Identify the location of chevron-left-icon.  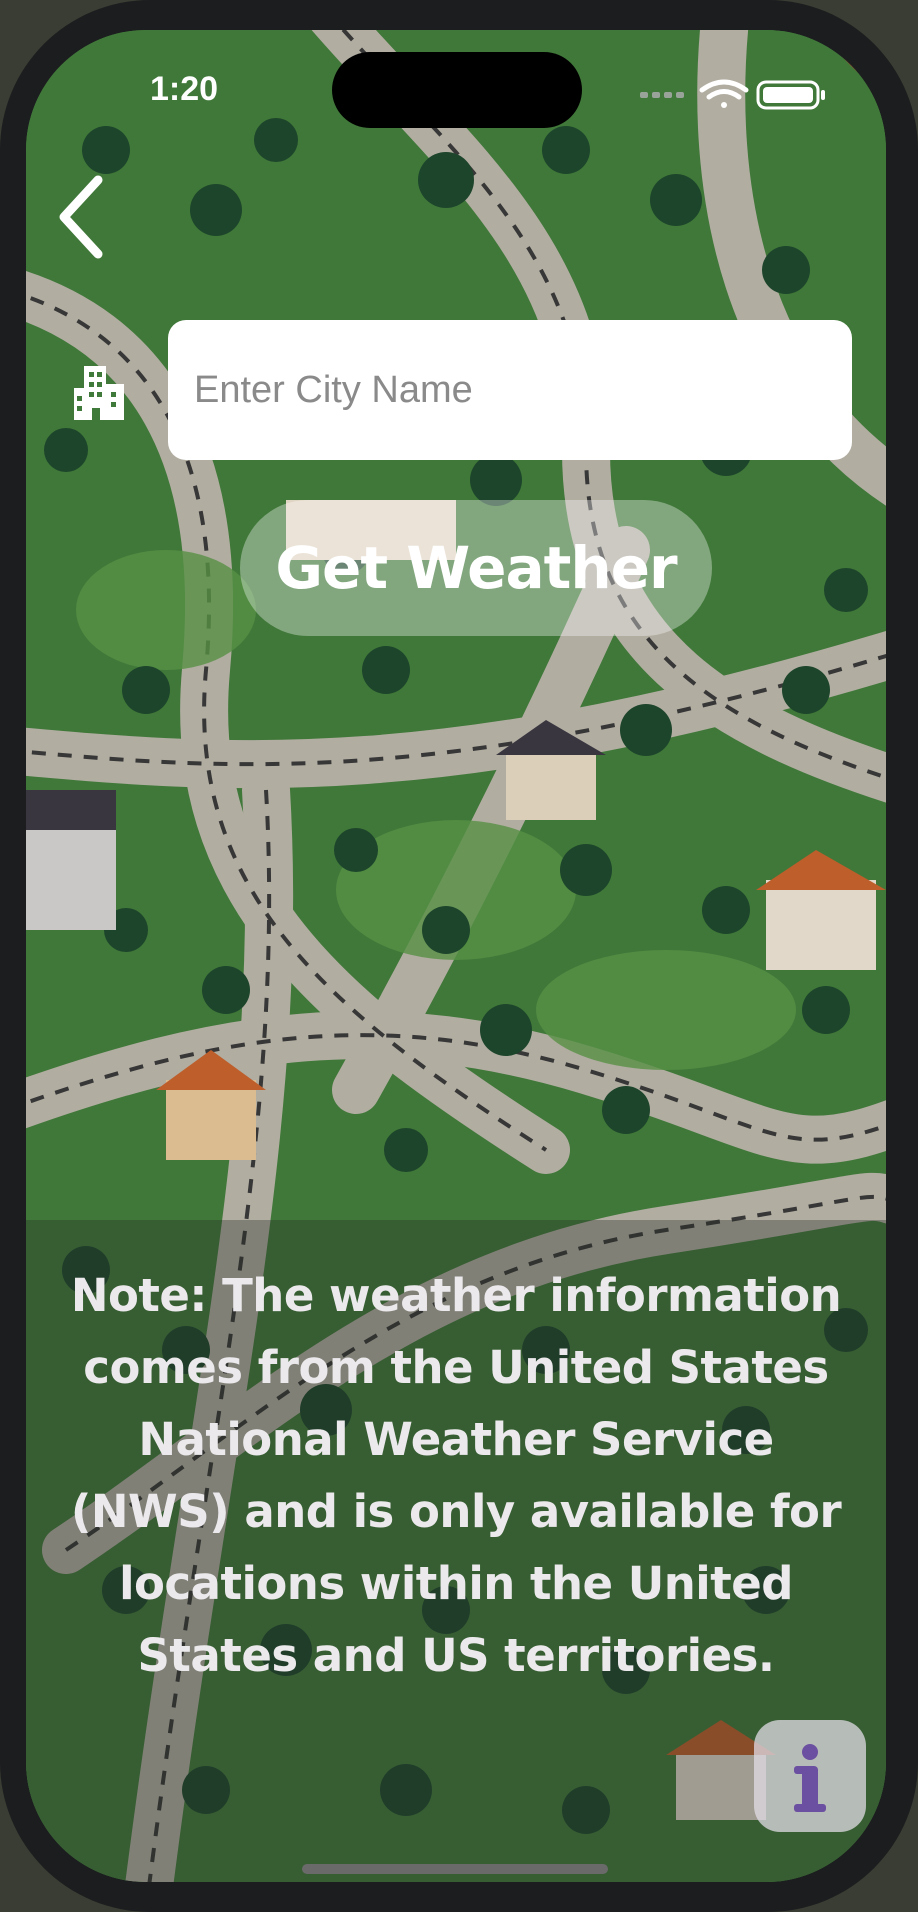
(81, 217).